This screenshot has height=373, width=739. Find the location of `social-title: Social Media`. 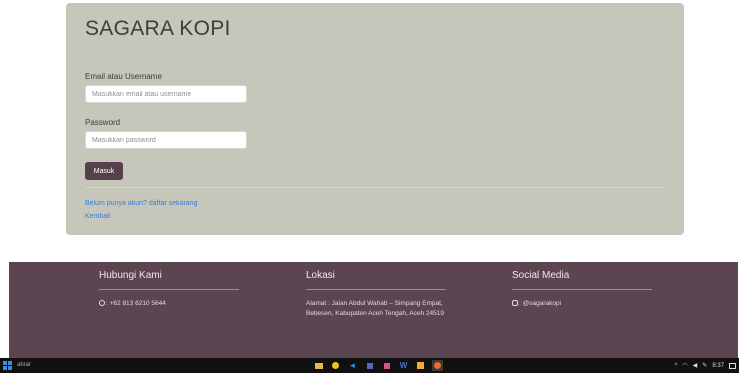

social-title: Social Media is located at coordinates (541, 275).